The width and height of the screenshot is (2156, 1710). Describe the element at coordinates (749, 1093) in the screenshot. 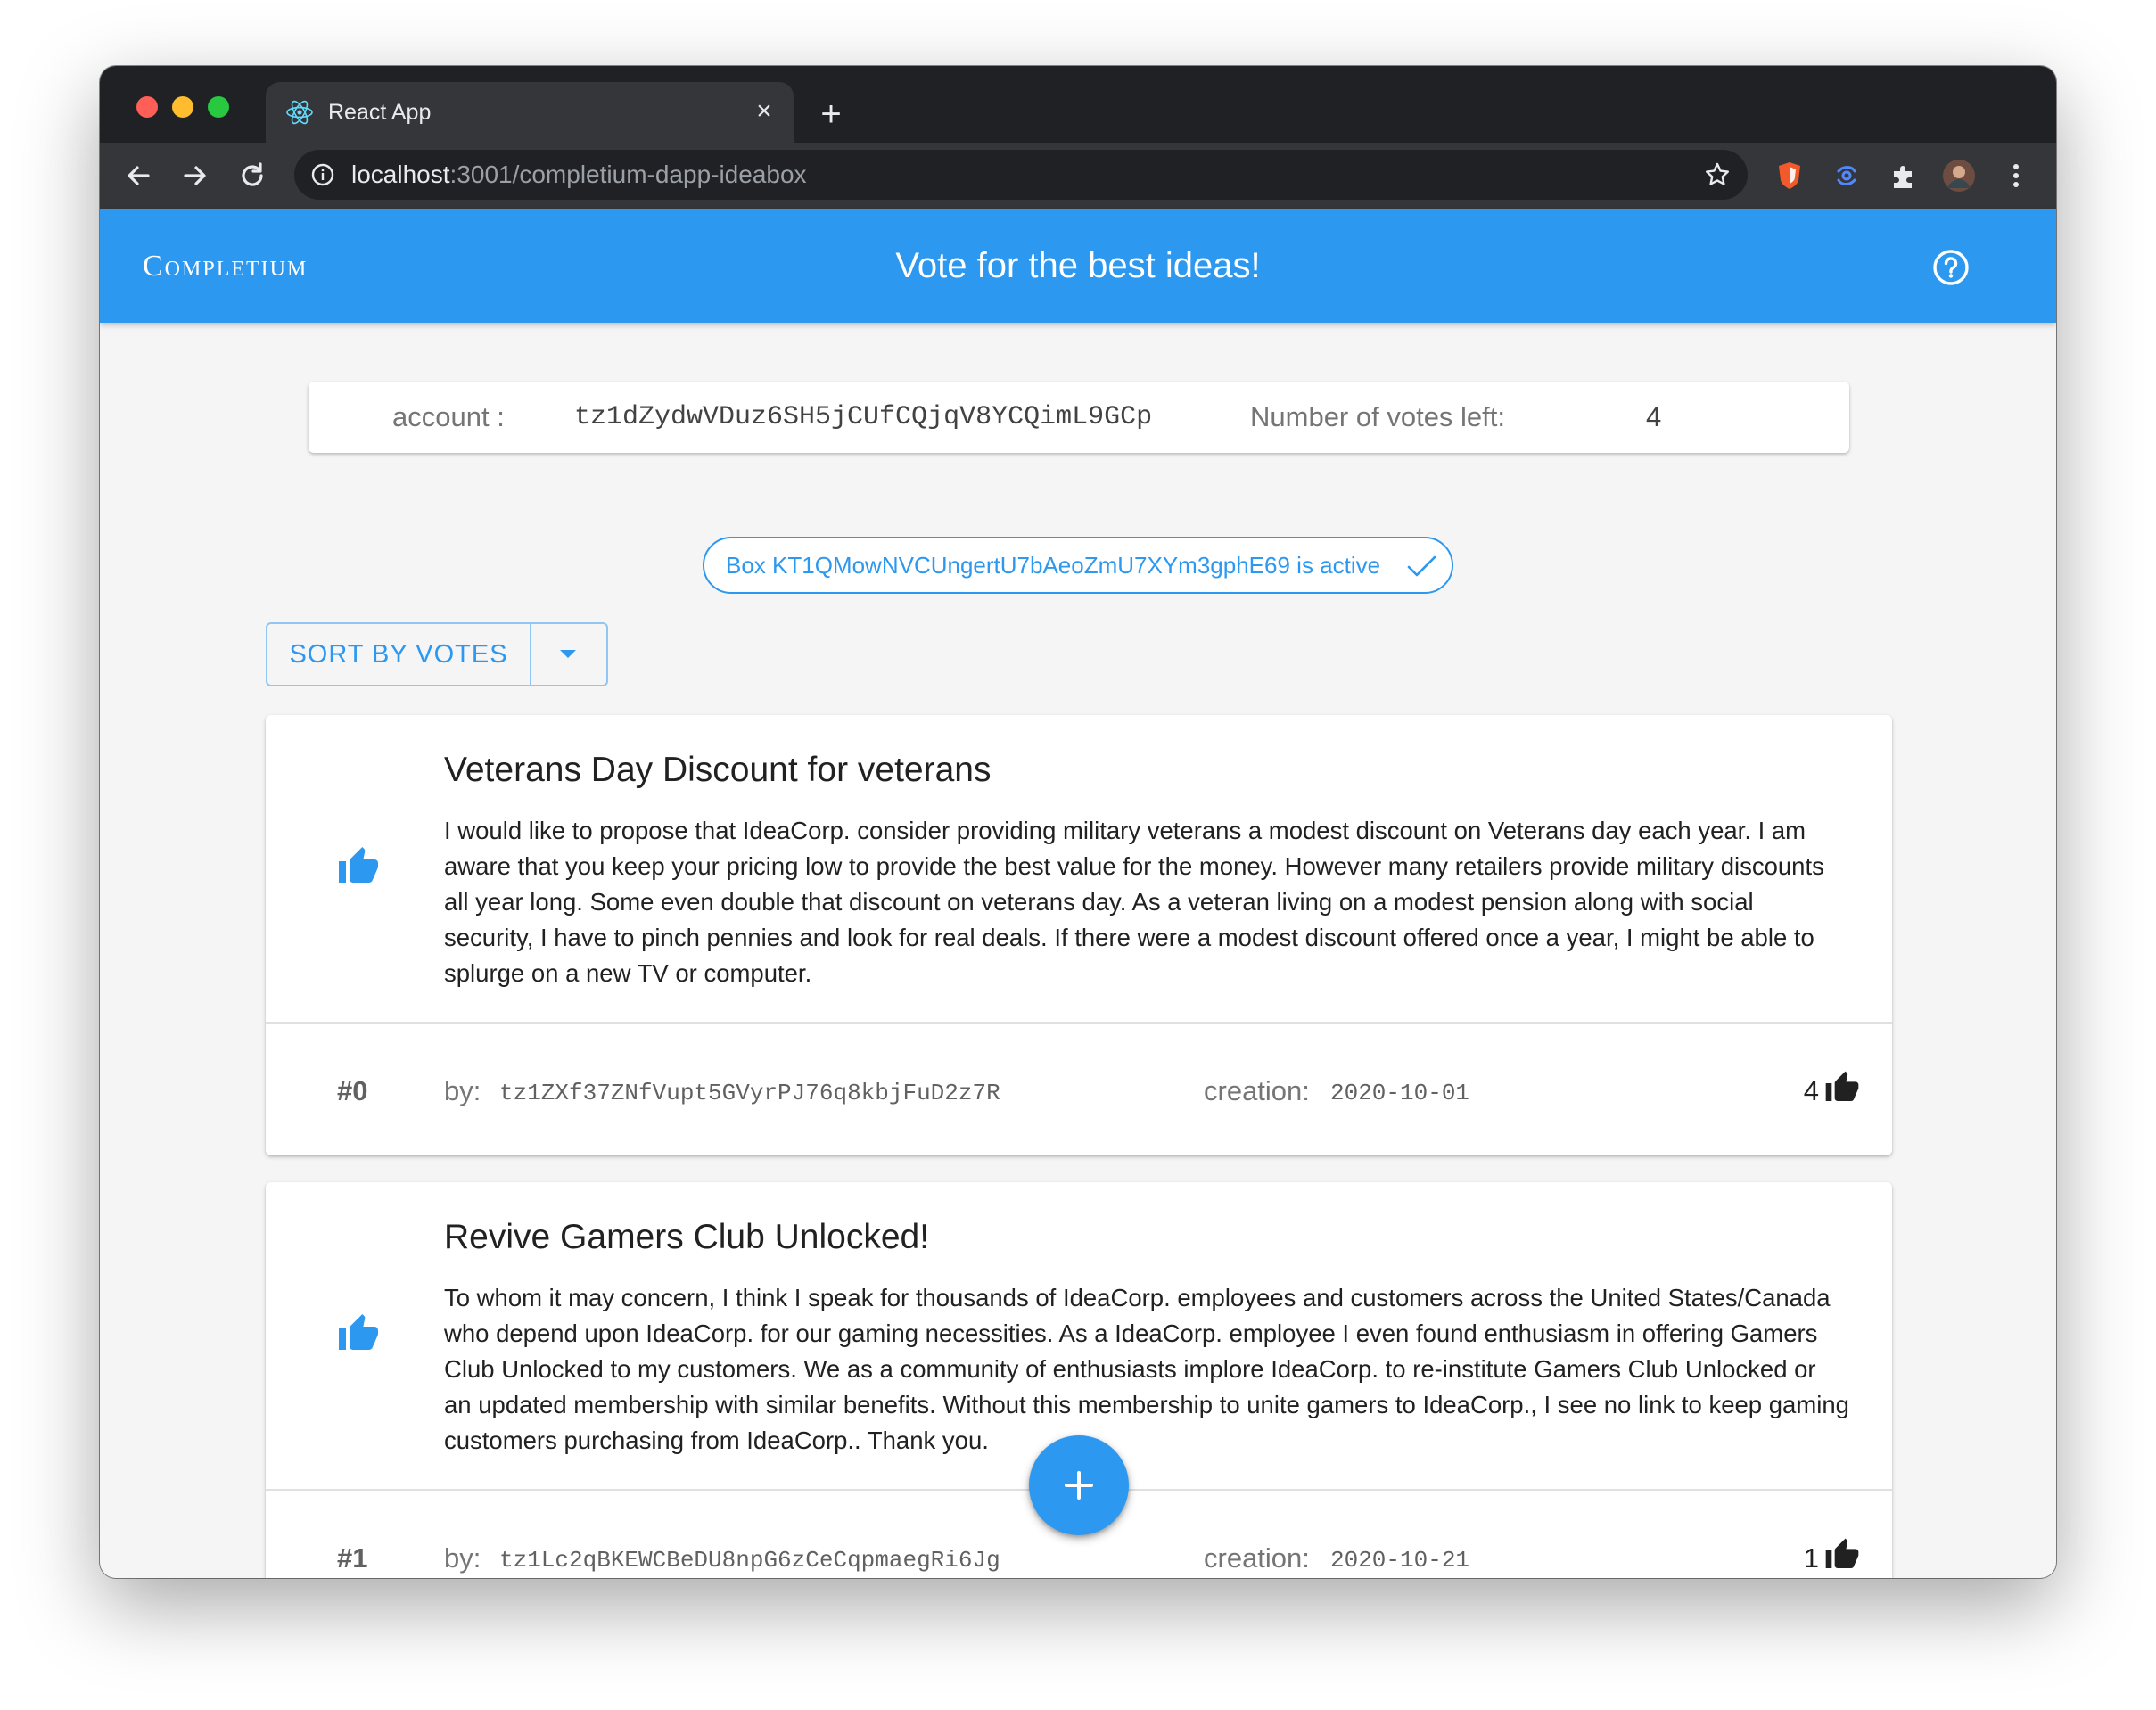

I see `author-address: tz1ZXf37ZNfVupt5GVyrPJ76q8kbjFuD2z7R` at that location.